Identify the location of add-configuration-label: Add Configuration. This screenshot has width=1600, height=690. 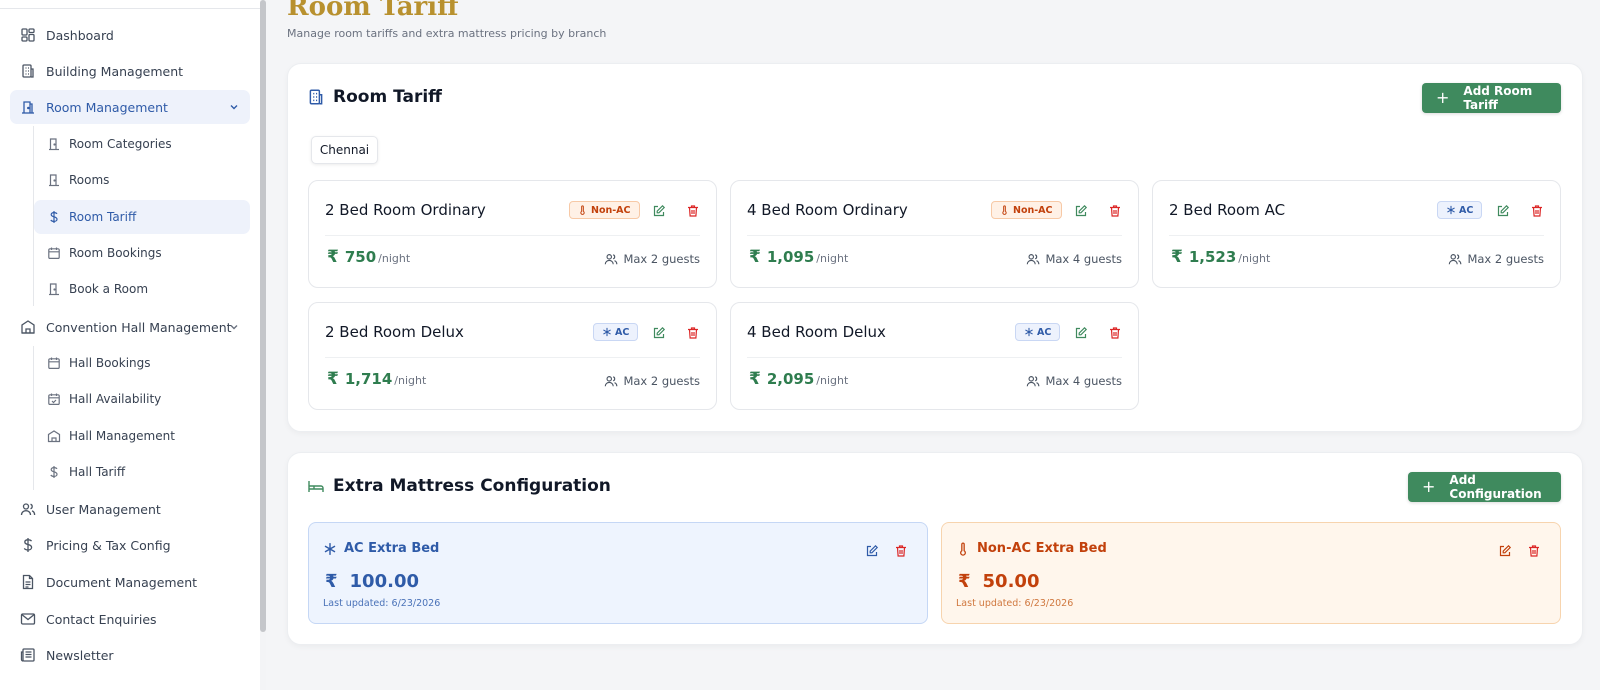
(1495, 487).